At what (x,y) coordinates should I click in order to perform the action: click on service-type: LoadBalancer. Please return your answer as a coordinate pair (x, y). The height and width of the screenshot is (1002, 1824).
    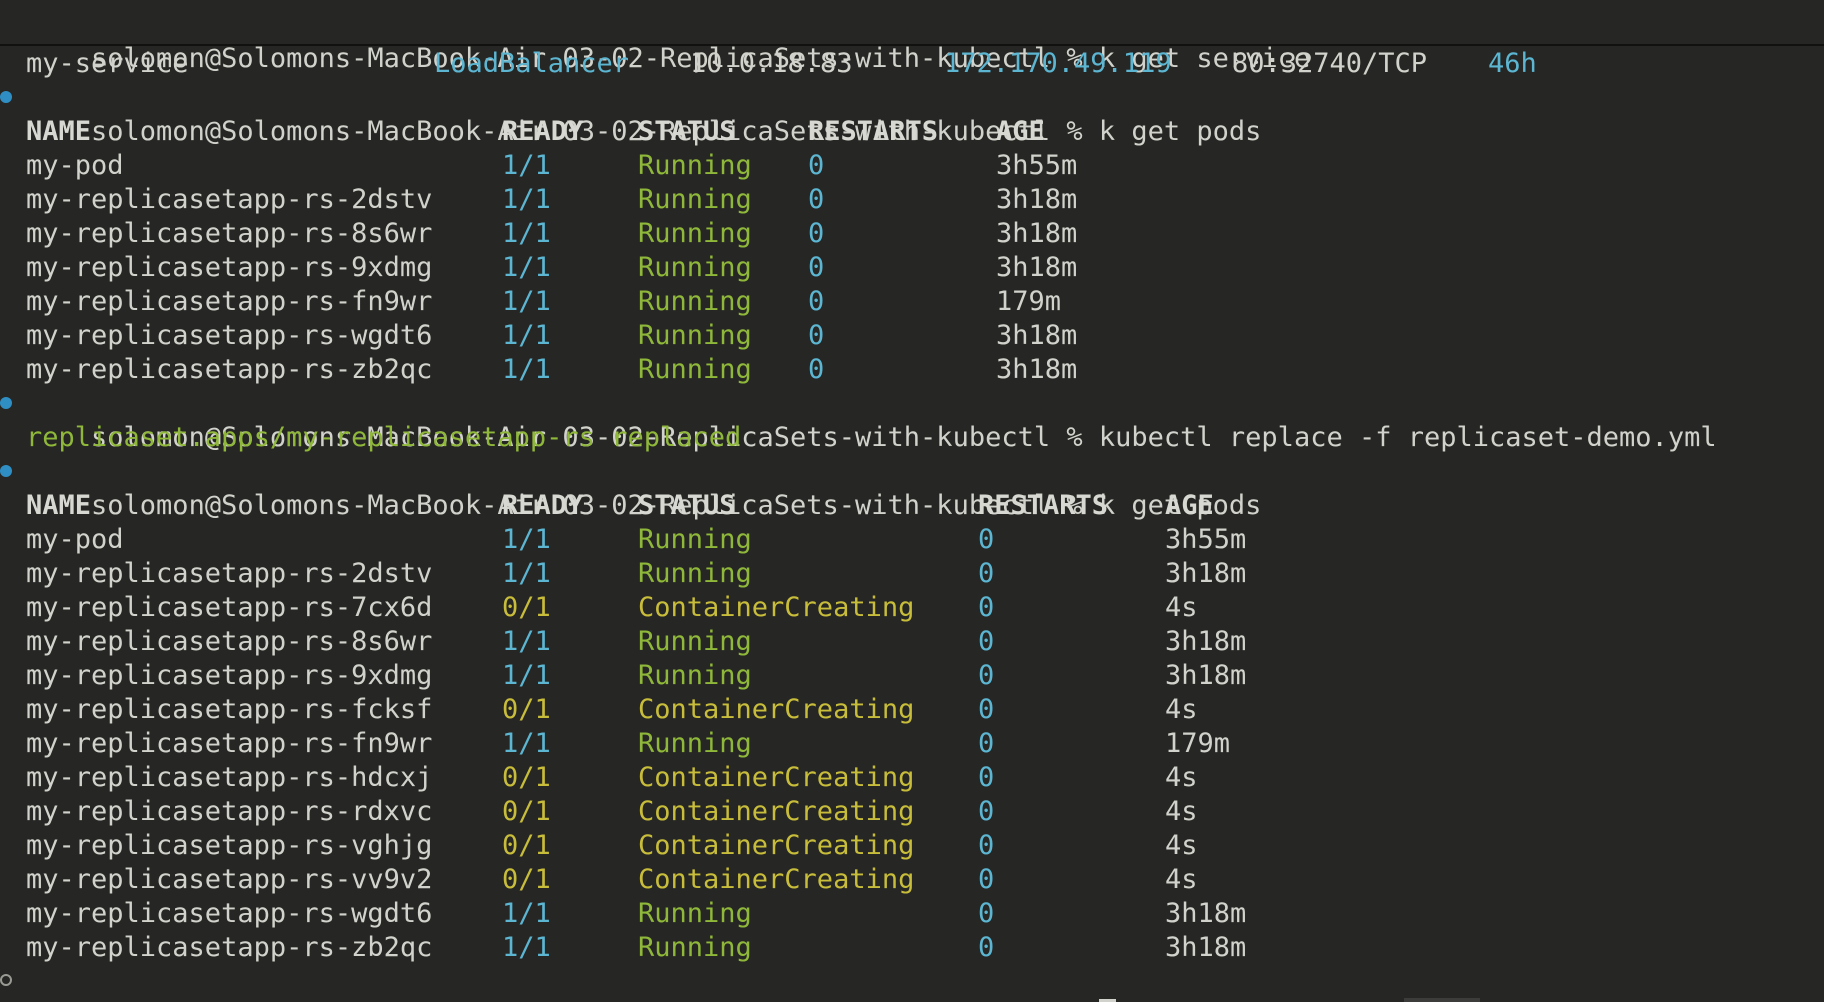
    Looking at the image, I should click on (532, 63).